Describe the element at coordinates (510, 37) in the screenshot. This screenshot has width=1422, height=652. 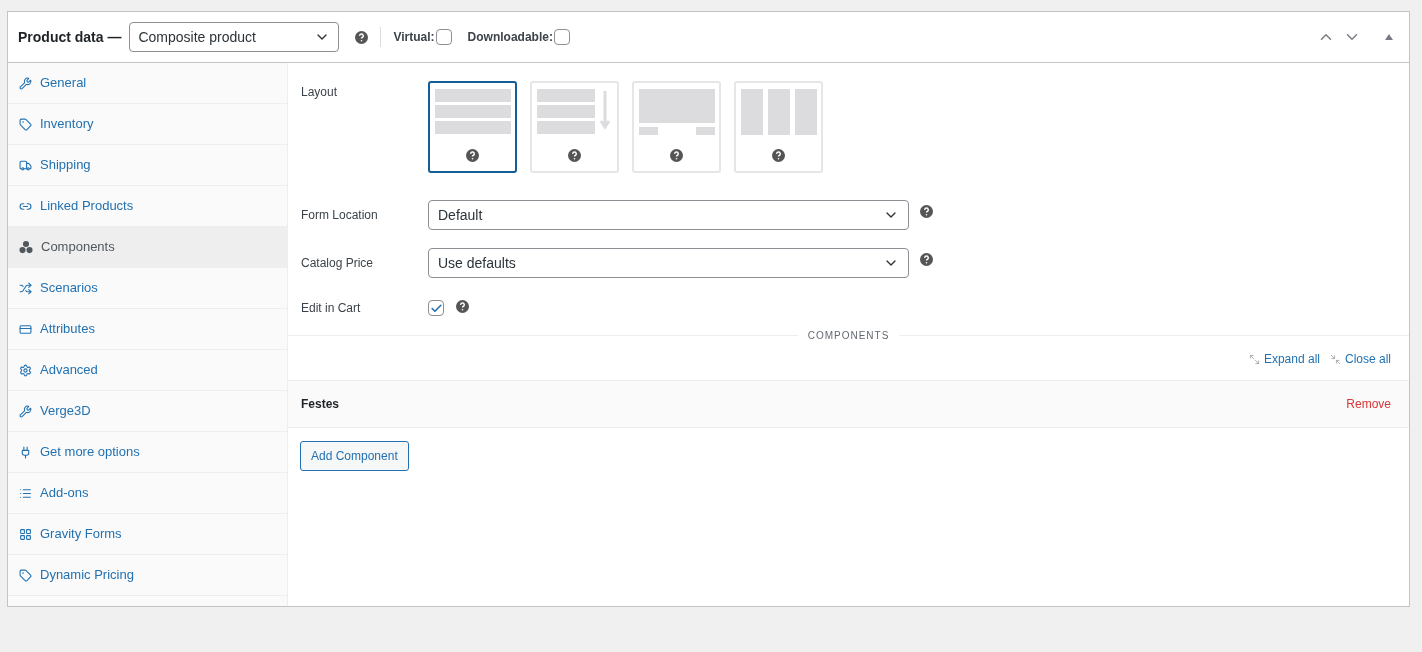
I see `downloadable-label: Downloadable:` at that location.